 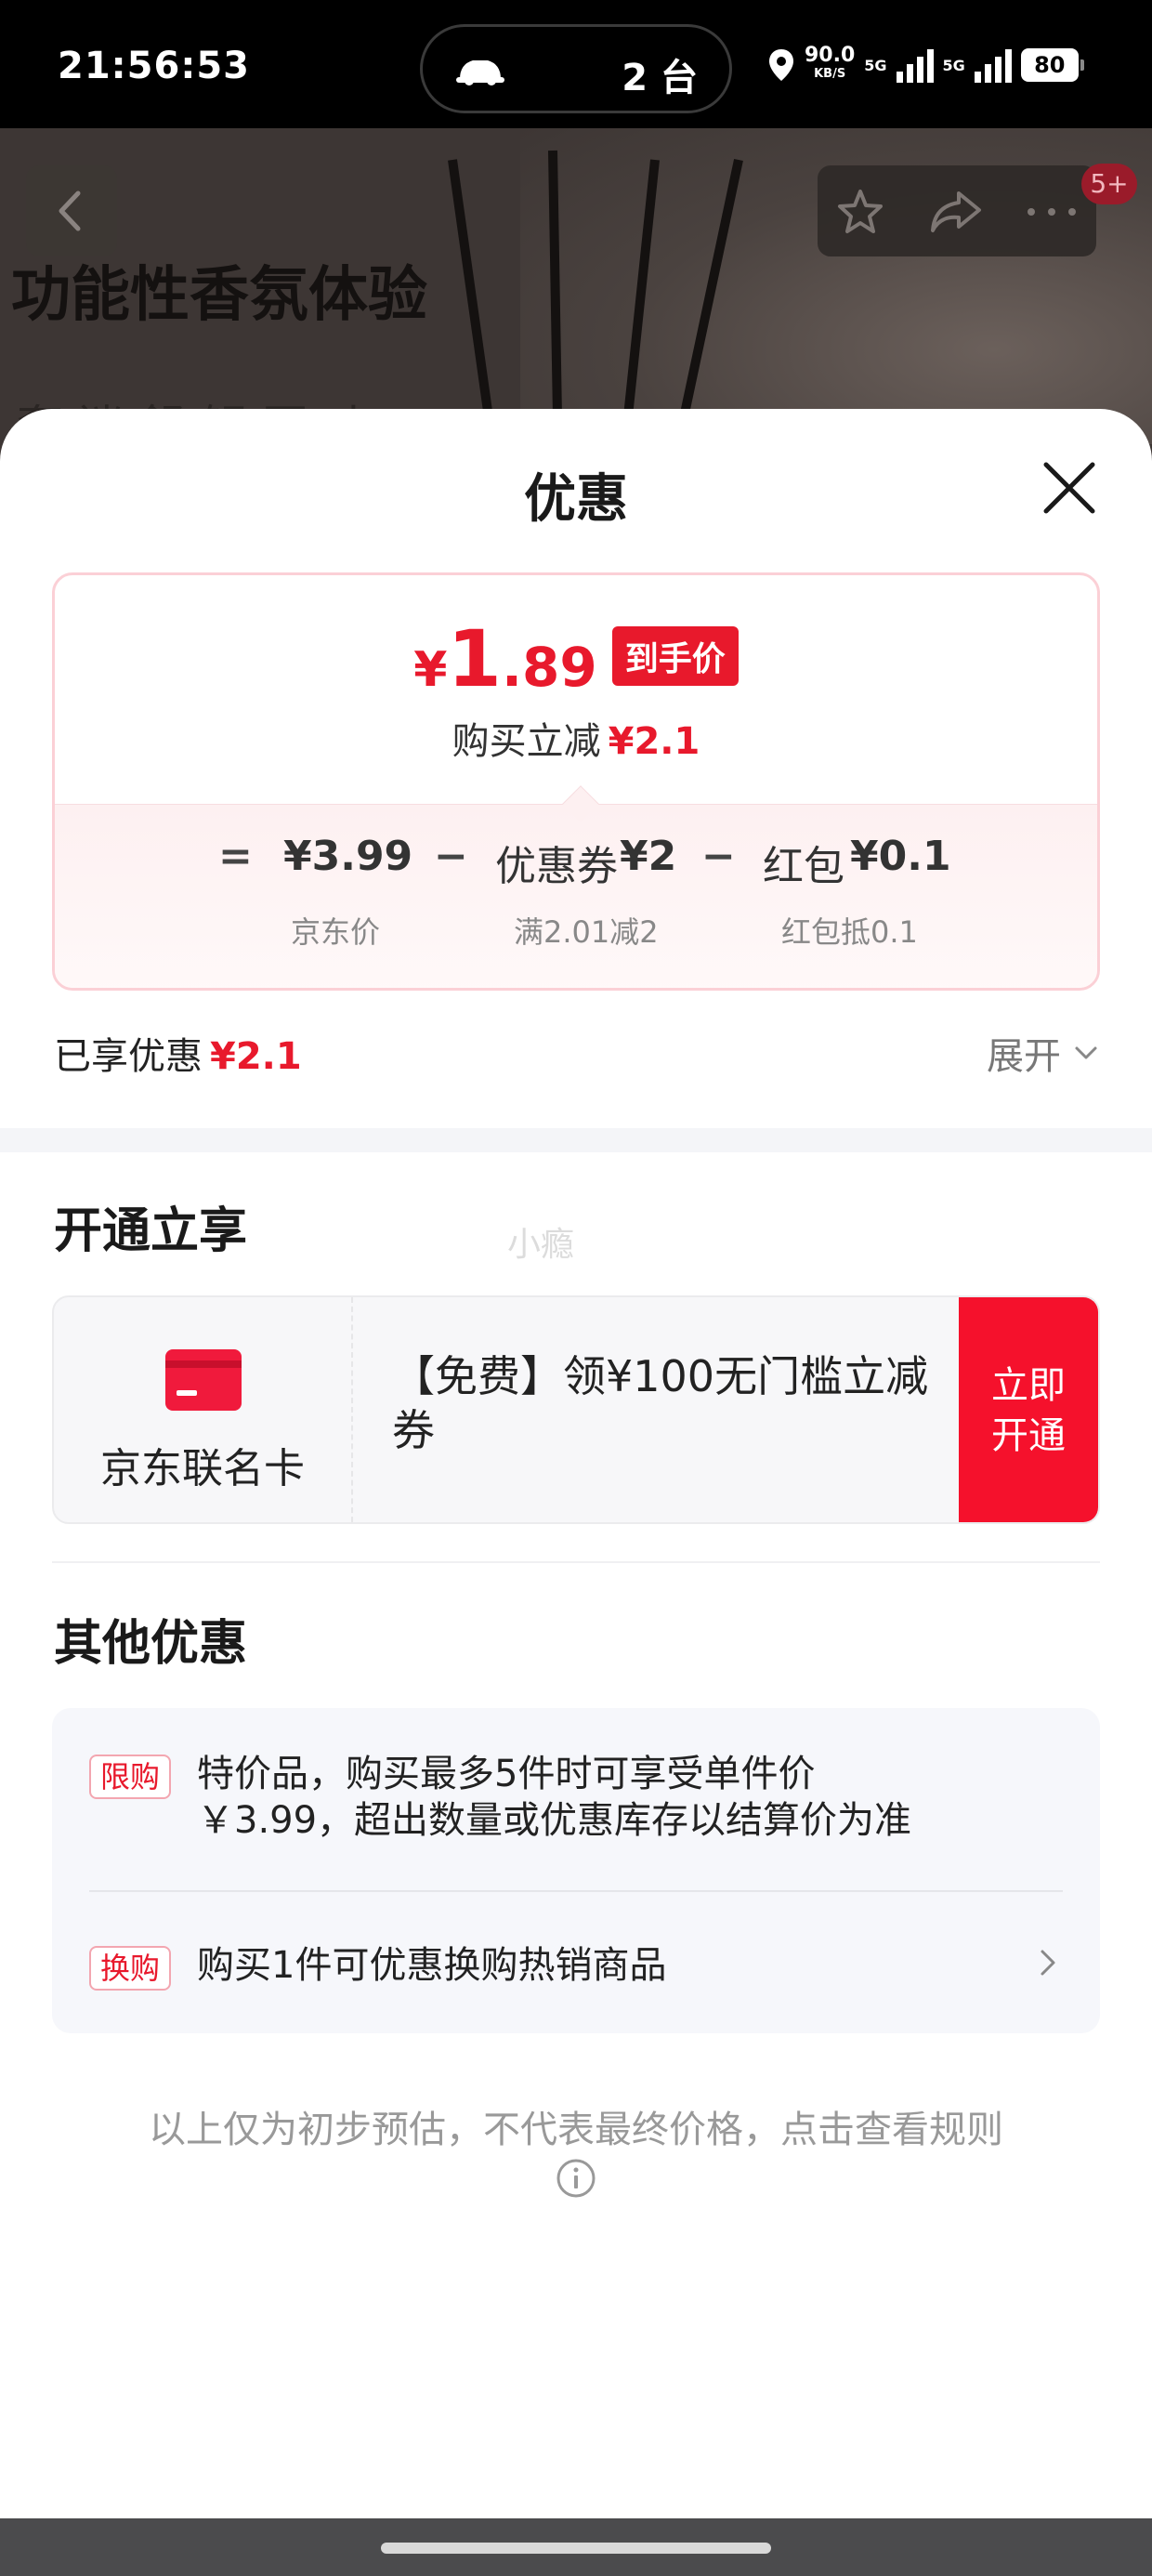 I want to click on product-headline: 功能性香氛体验, so click(x=219, y=295).